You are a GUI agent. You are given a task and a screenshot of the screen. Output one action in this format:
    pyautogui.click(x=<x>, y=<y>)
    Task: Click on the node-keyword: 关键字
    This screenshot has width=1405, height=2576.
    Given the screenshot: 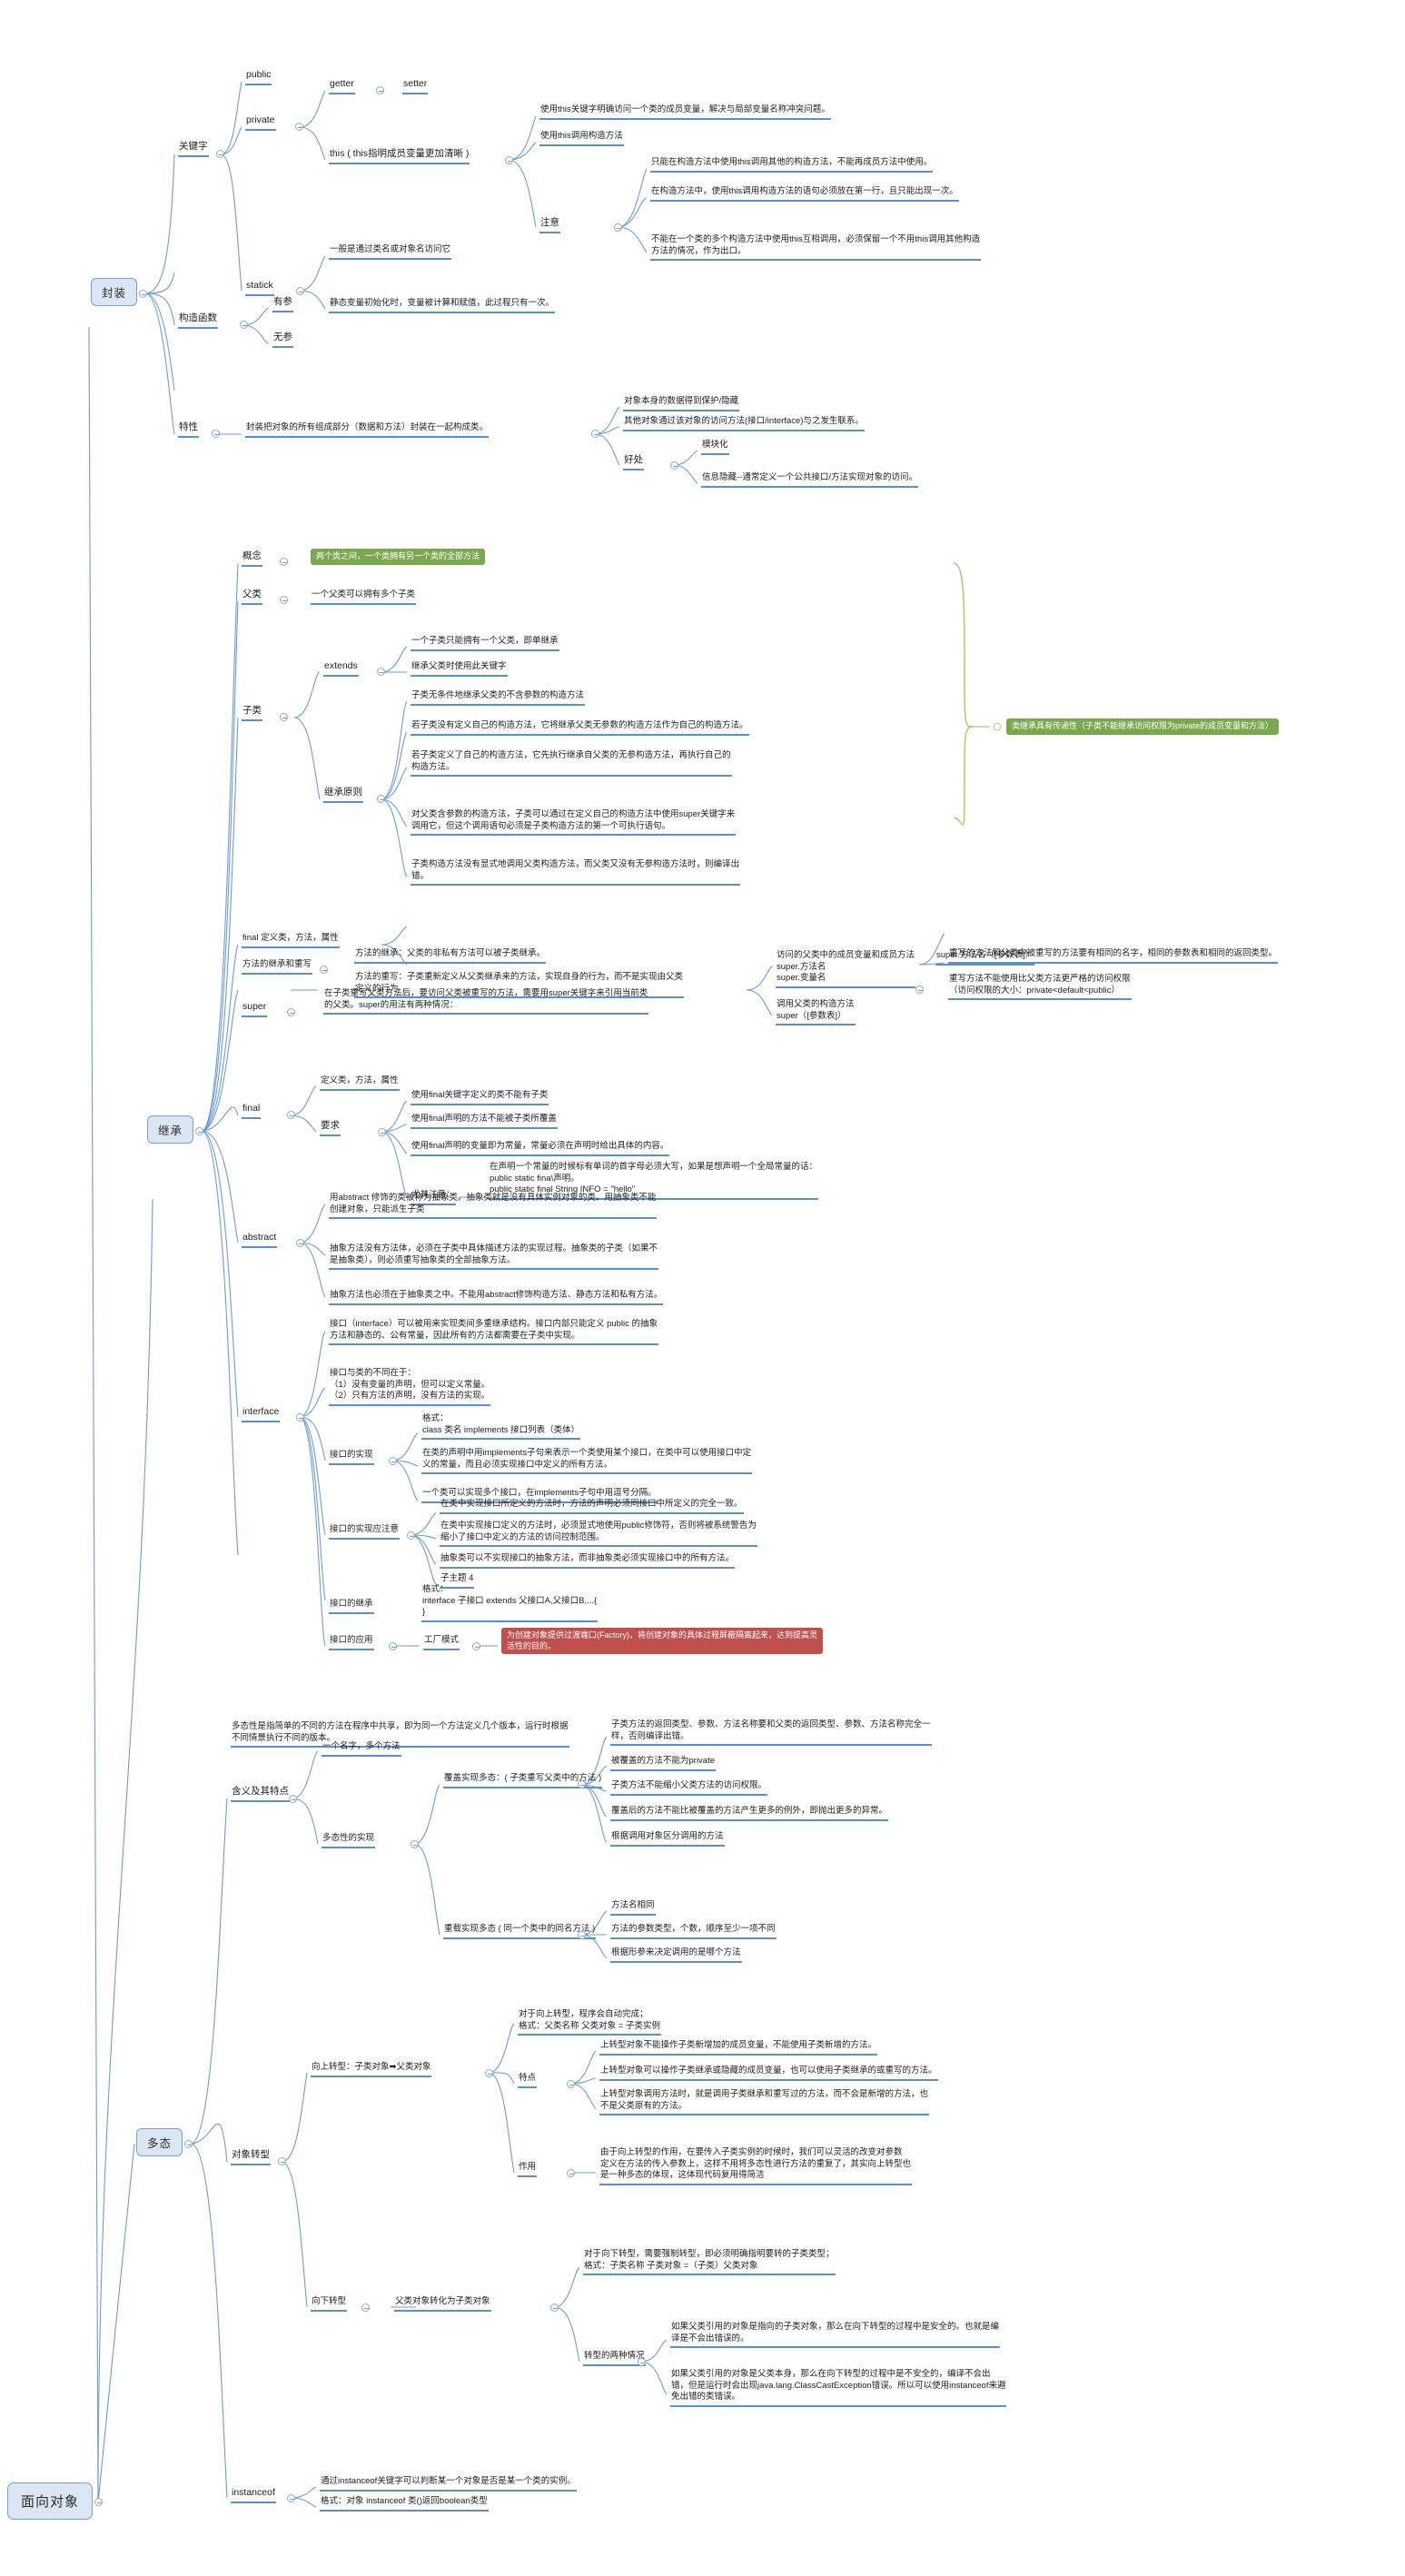 What is the action you would take?
    pyautogui.click(x=193, y=149)
    